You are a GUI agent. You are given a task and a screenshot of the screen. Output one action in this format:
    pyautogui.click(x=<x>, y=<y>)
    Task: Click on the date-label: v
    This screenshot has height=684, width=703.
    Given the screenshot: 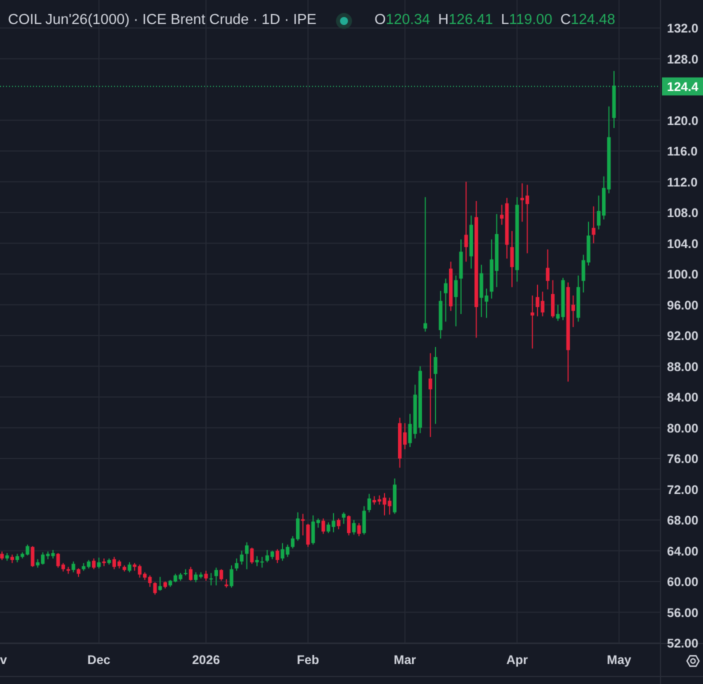 What is the action you would take?
    pyautogui.click(x=3, y=660)
    